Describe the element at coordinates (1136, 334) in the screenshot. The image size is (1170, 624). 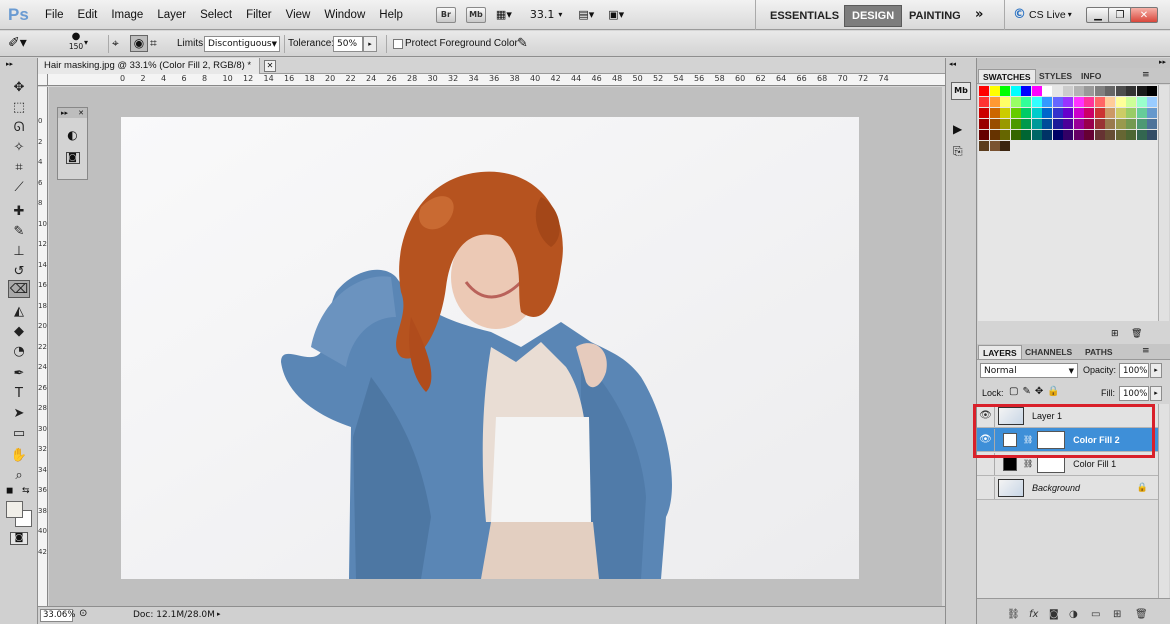
I see `delete-swatch-icon: 🗑` at that location.